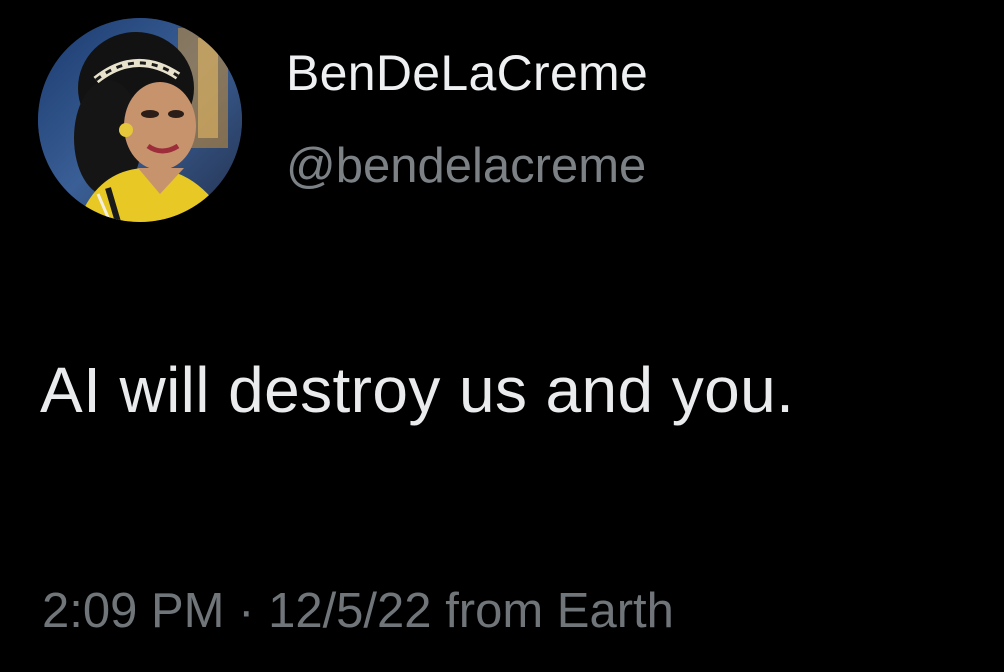 Image resolution: width=1004 pixels, height=672 pixels. I want to click on display-name: BenDeLaCreme, so click(467, 73).